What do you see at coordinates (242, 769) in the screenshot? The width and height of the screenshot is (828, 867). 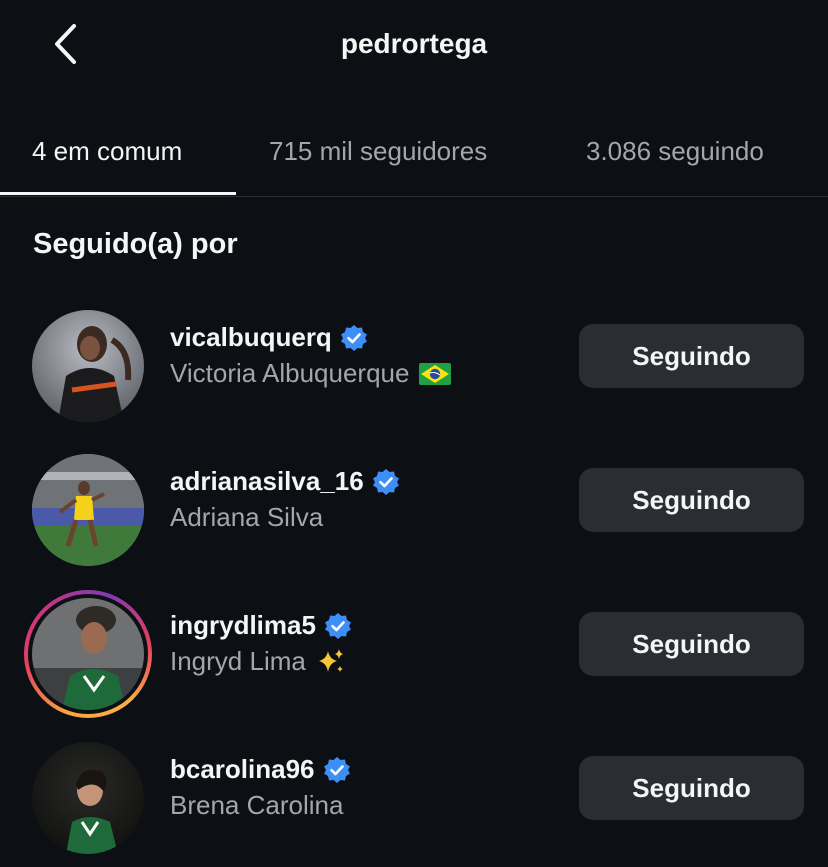 I see `username-text: bcarolina96` at bounding box center [242, 769].